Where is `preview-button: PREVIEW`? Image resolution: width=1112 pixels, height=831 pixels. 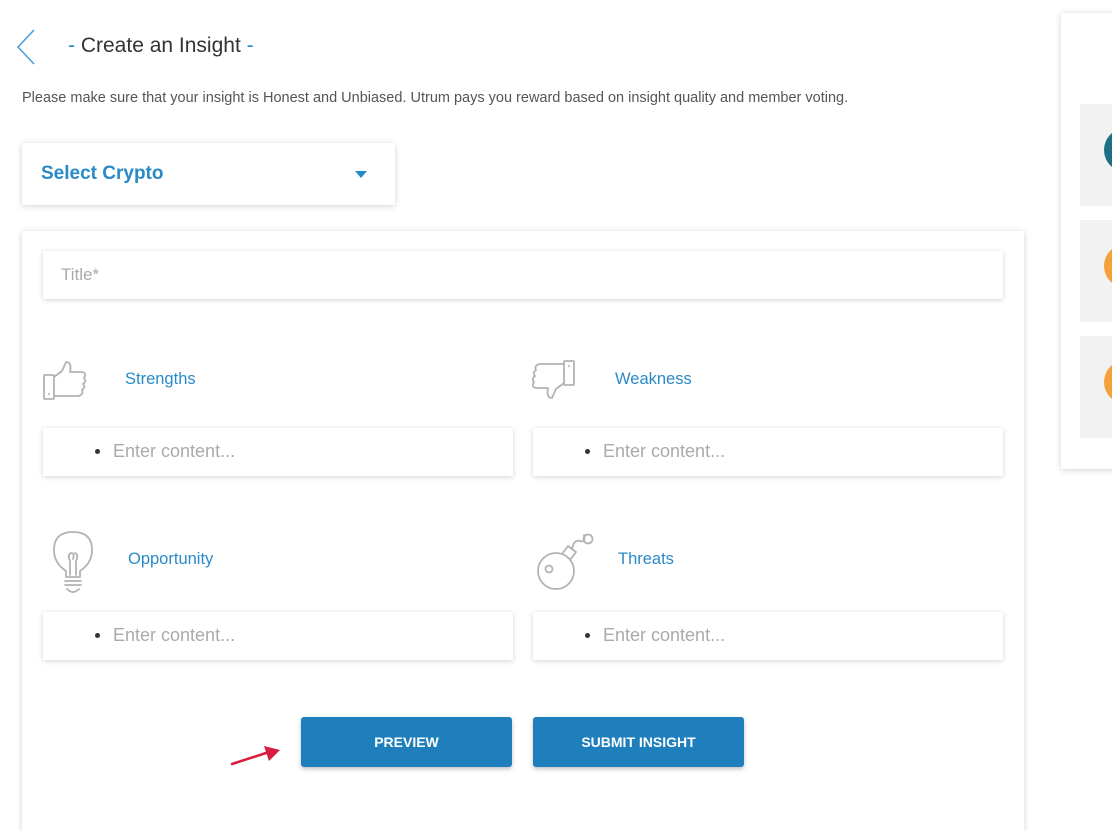
preview-button: PREVIEW is located at coordinates (406, 742).